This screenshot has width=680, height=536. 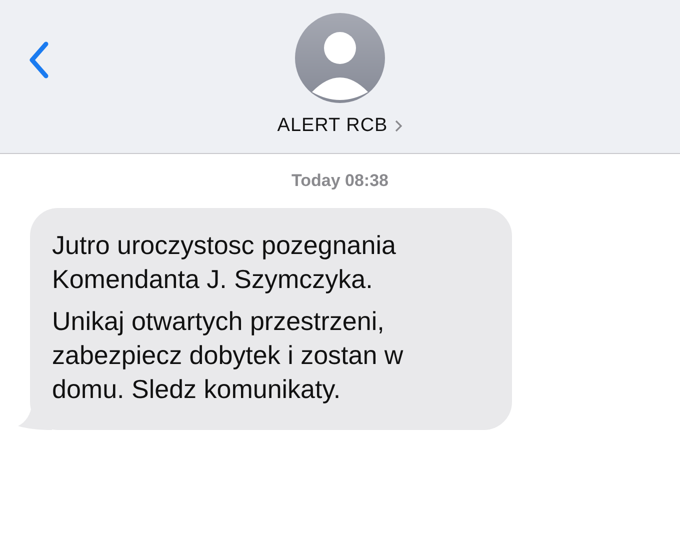 I want to click on chevron-icon, so click(x=398, y=126).